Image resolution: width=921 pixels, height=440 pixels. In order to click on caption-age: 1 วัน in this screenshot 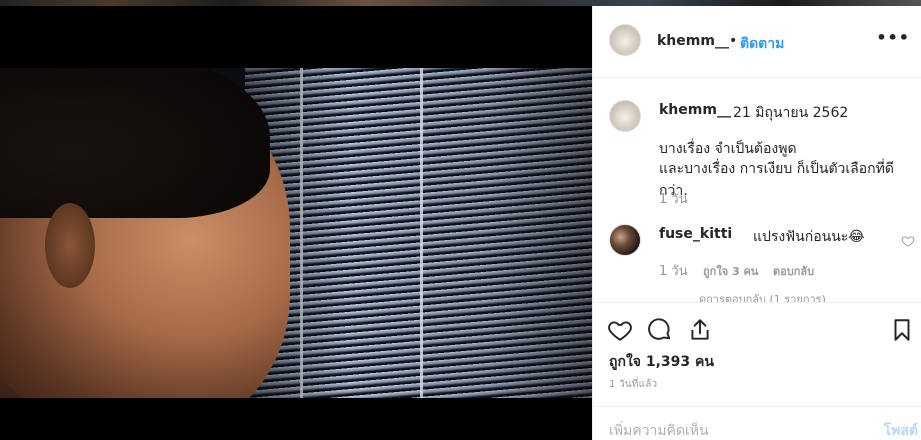, I will do `click(673, 198)`.